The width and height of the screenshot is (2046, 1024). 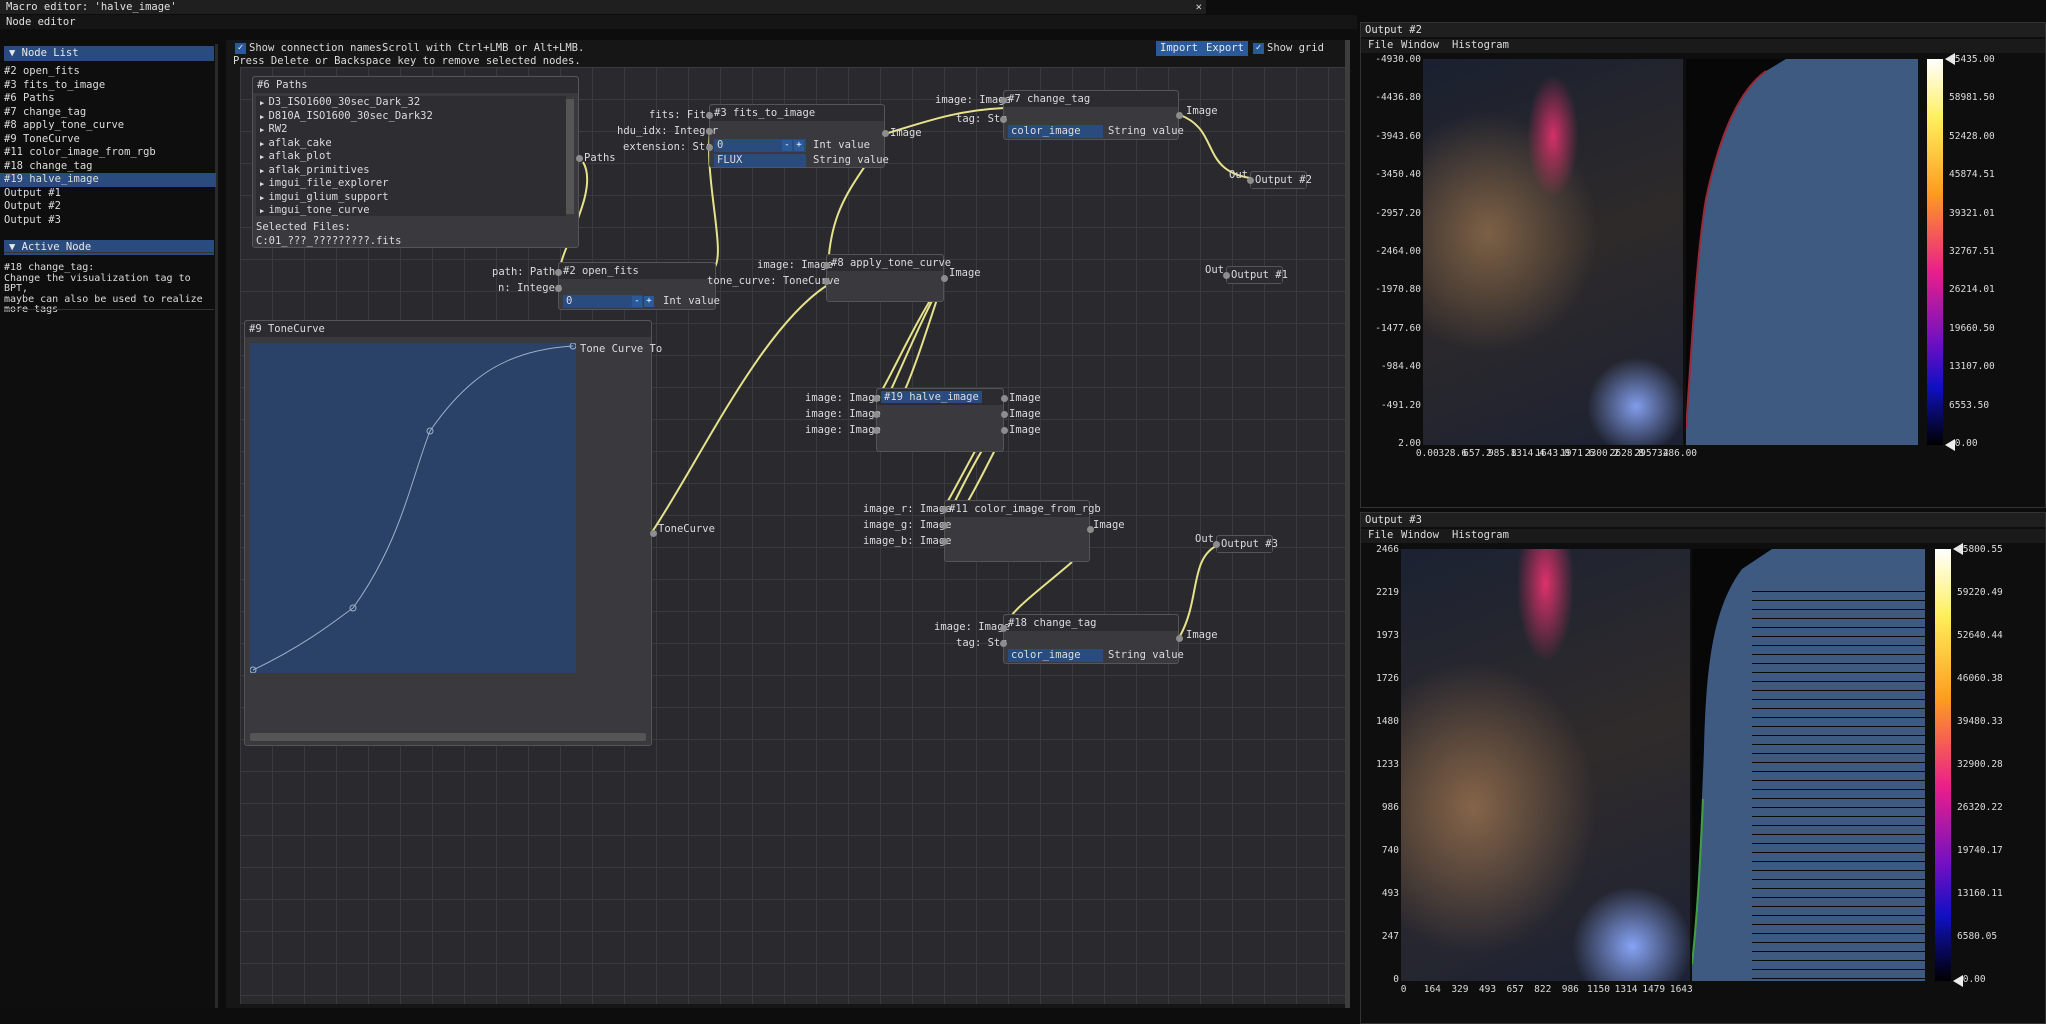 I want to click on file-list-item-label: imgui_tone_curve, so click(x=319, y=210).